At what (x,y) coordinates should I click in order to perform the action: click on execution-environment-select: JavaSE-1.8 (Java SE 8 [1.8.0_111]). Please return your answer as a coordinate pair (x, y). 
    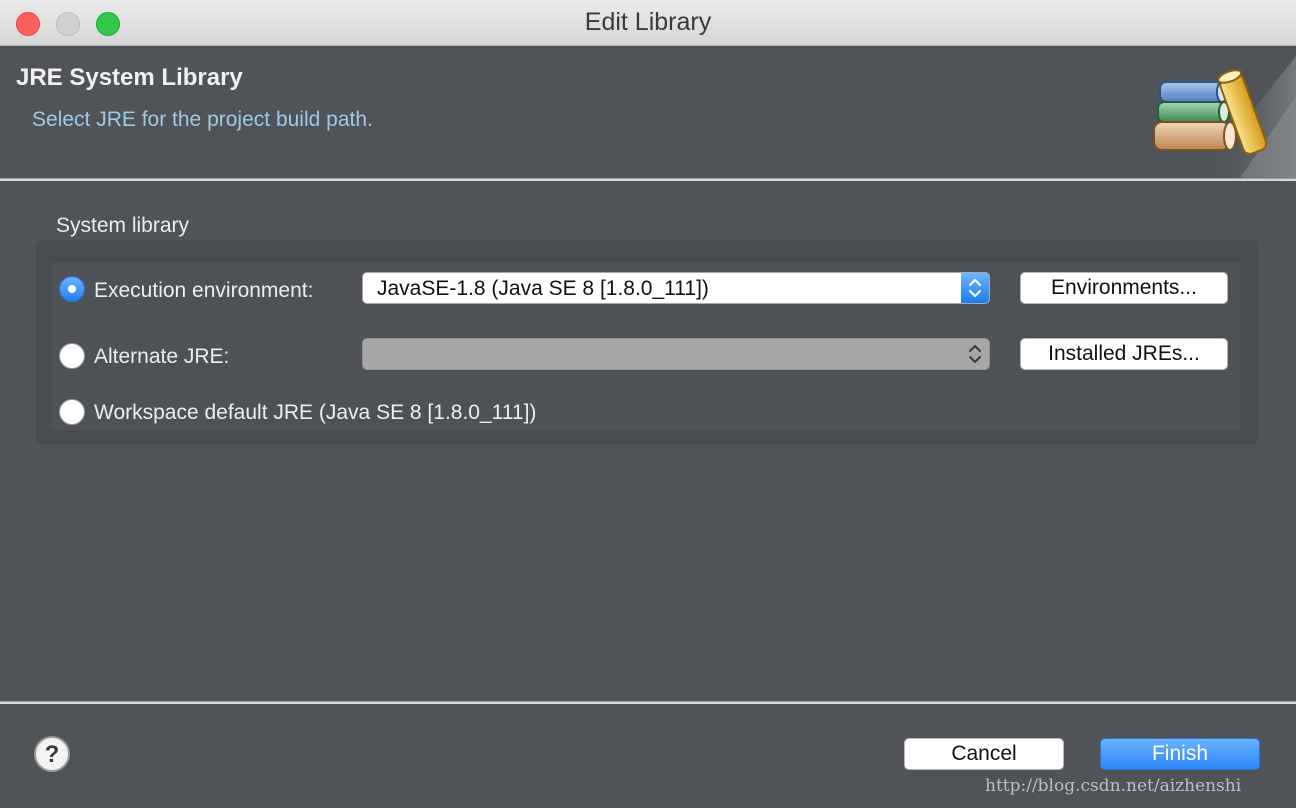
    Looking at the image, I should click on (676, 288).